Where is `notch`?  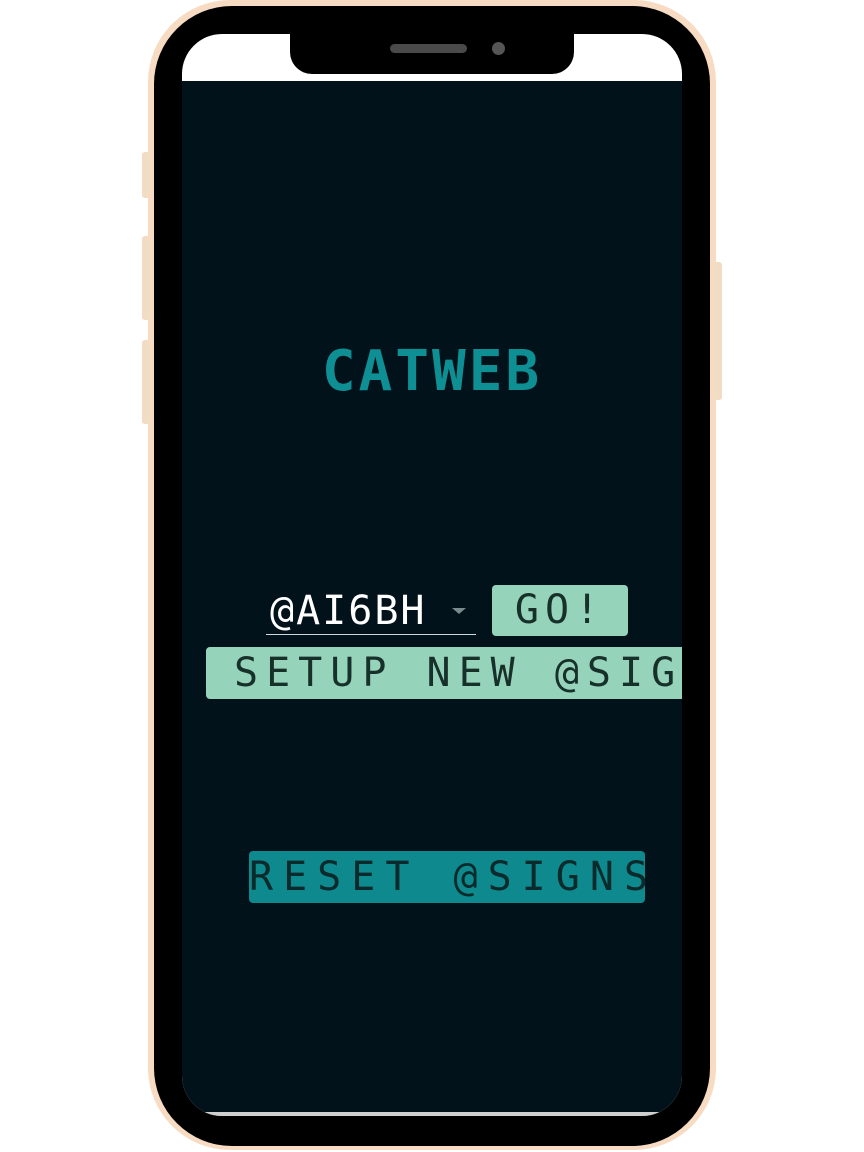 notch is located at coordinates (432, 52).